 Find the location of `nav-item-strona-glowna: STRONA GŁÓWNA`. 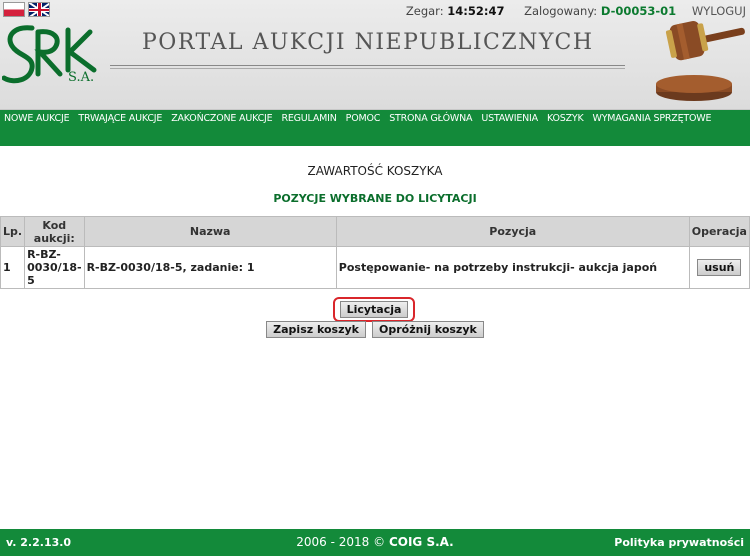

nav-item-strona-glowna: STRONA GŁÓWNA is located at coordinates (430, 118).